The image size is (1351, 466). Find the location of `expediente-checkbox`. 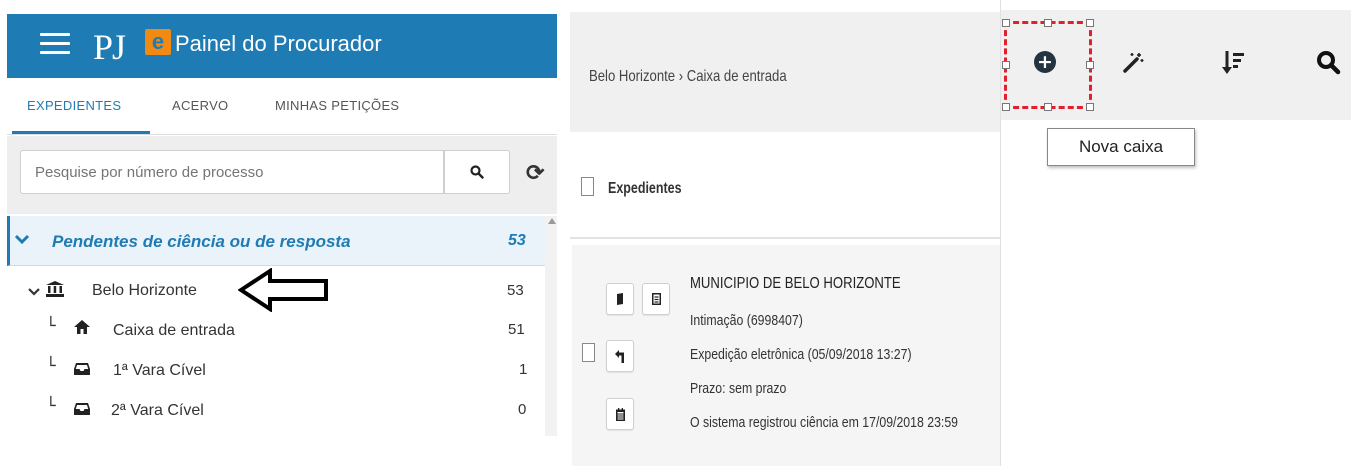

expediente-checkbox is located at coordinates (588, 352).